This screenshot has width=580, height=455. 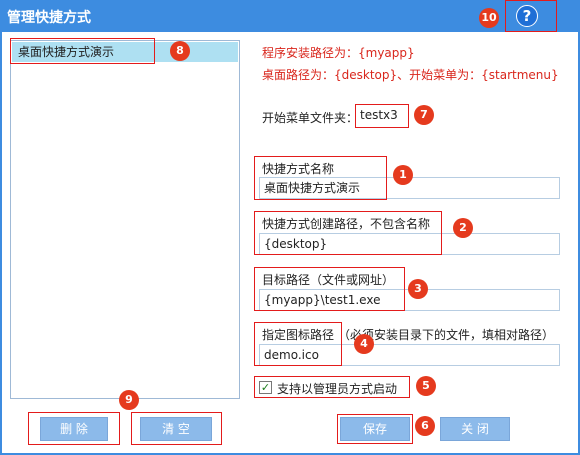 I want to click on badge-8: 8, so click(x=180, y=51).